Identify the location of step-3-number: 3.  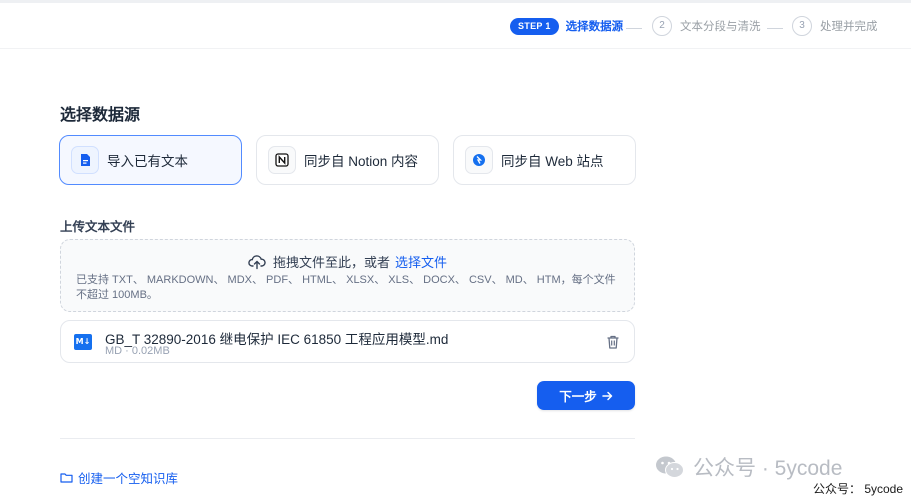
(802, 26).